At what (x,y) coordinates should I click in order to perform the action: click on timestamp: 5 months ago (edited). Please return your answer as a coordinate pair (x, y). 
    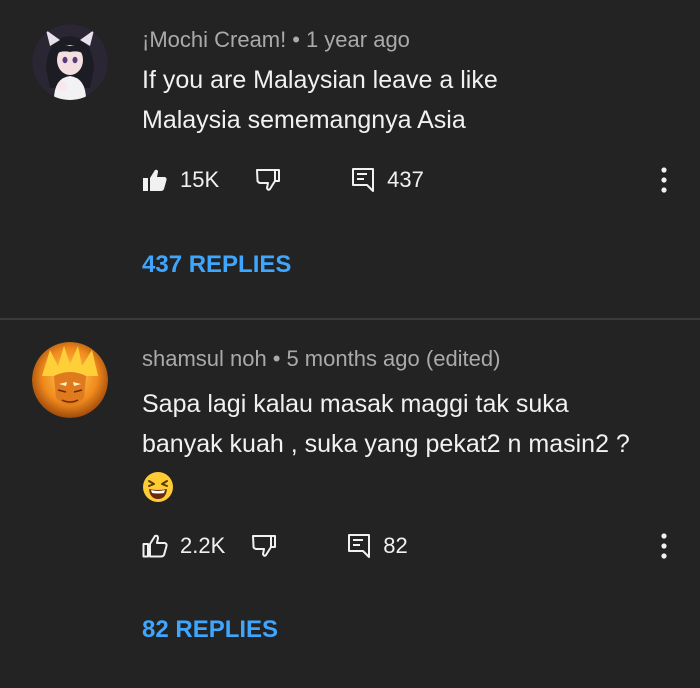
    Looking at the image, I should click on (393, 358).